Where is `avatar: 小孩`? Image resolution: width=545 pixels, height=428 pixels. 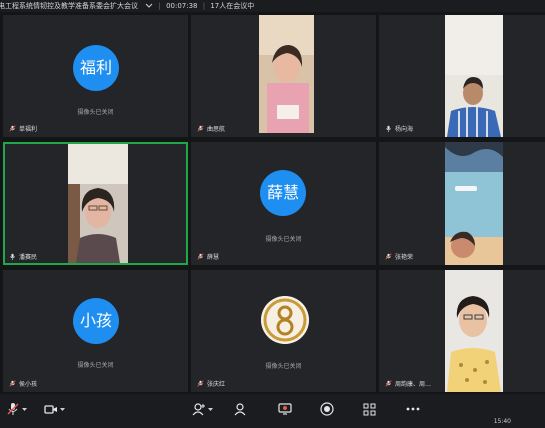
avatar: 小孩 is located at coordinates (96, 321).